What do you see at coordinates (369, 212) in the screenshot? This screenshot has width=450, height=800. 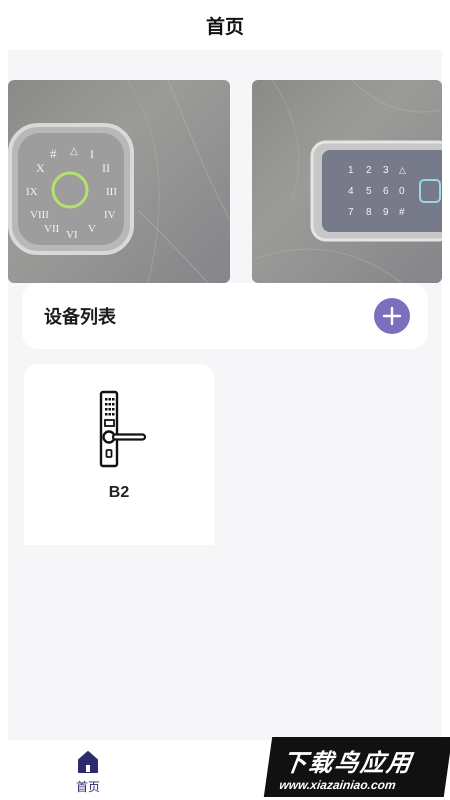 I see `svg-text: 8` at bounding box center [369, 212].